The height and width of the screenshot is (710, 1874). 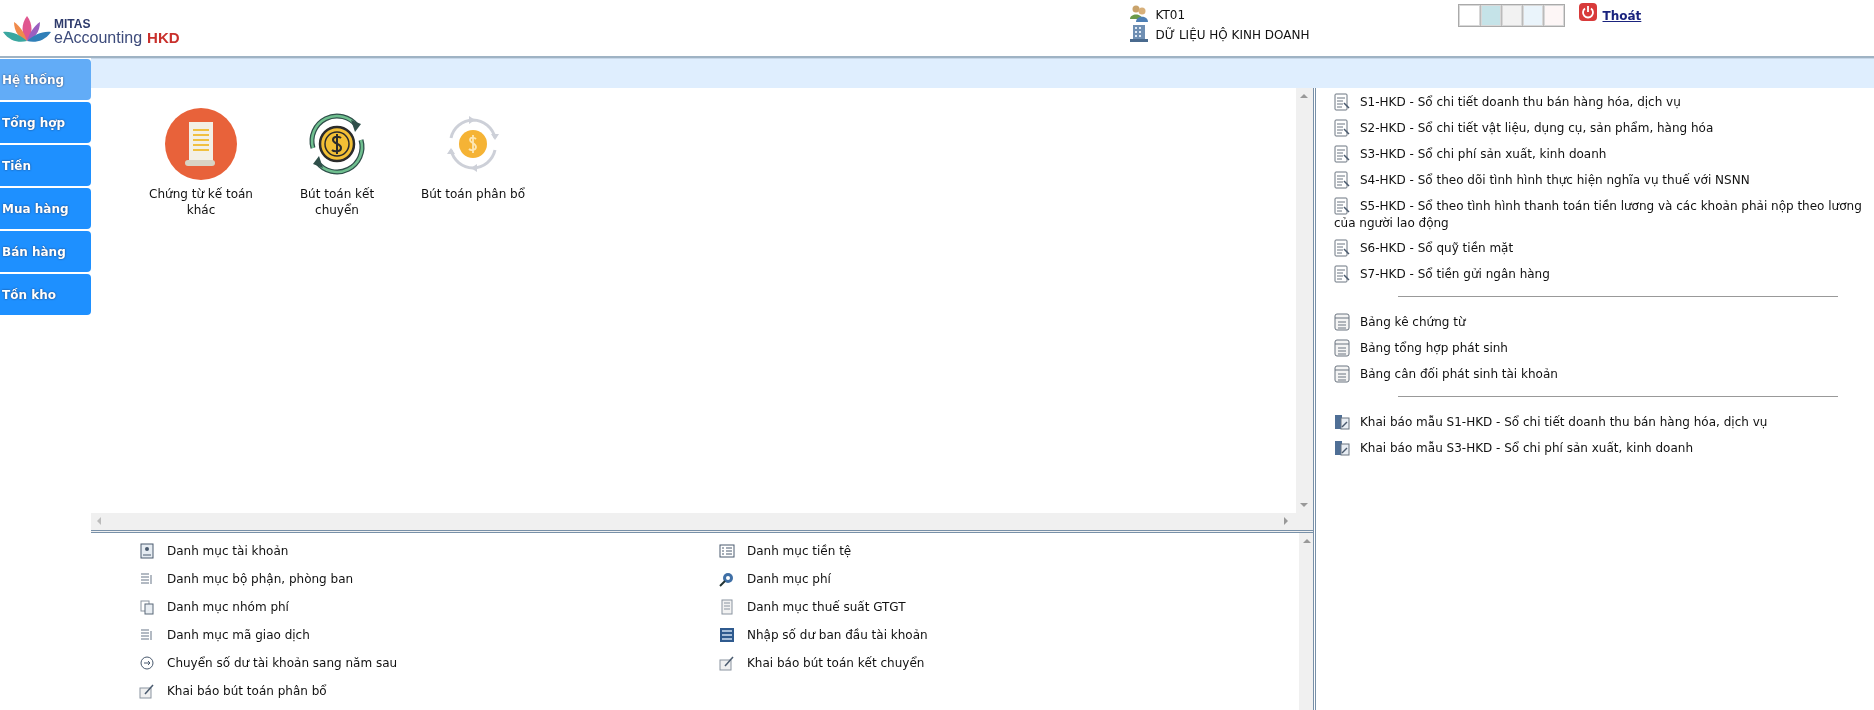 I want to click on id-card-icon, so click(x=147, y=551).